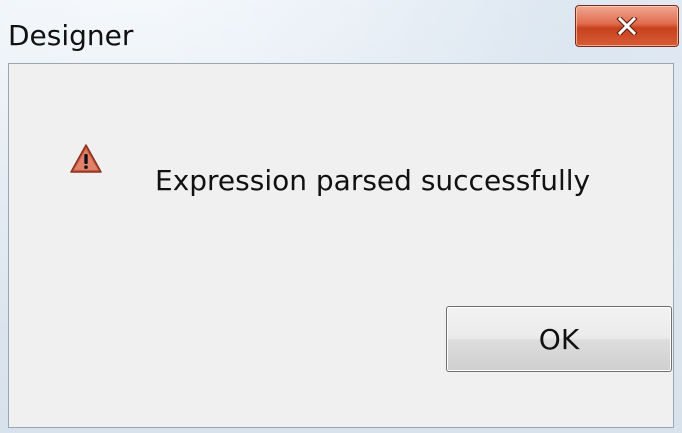 This screenshot has width=682, height=433. Describe the element at coordinates (373, 180) in the screenshot. I see `dialog-message: Expression parsed successfully` at that location.